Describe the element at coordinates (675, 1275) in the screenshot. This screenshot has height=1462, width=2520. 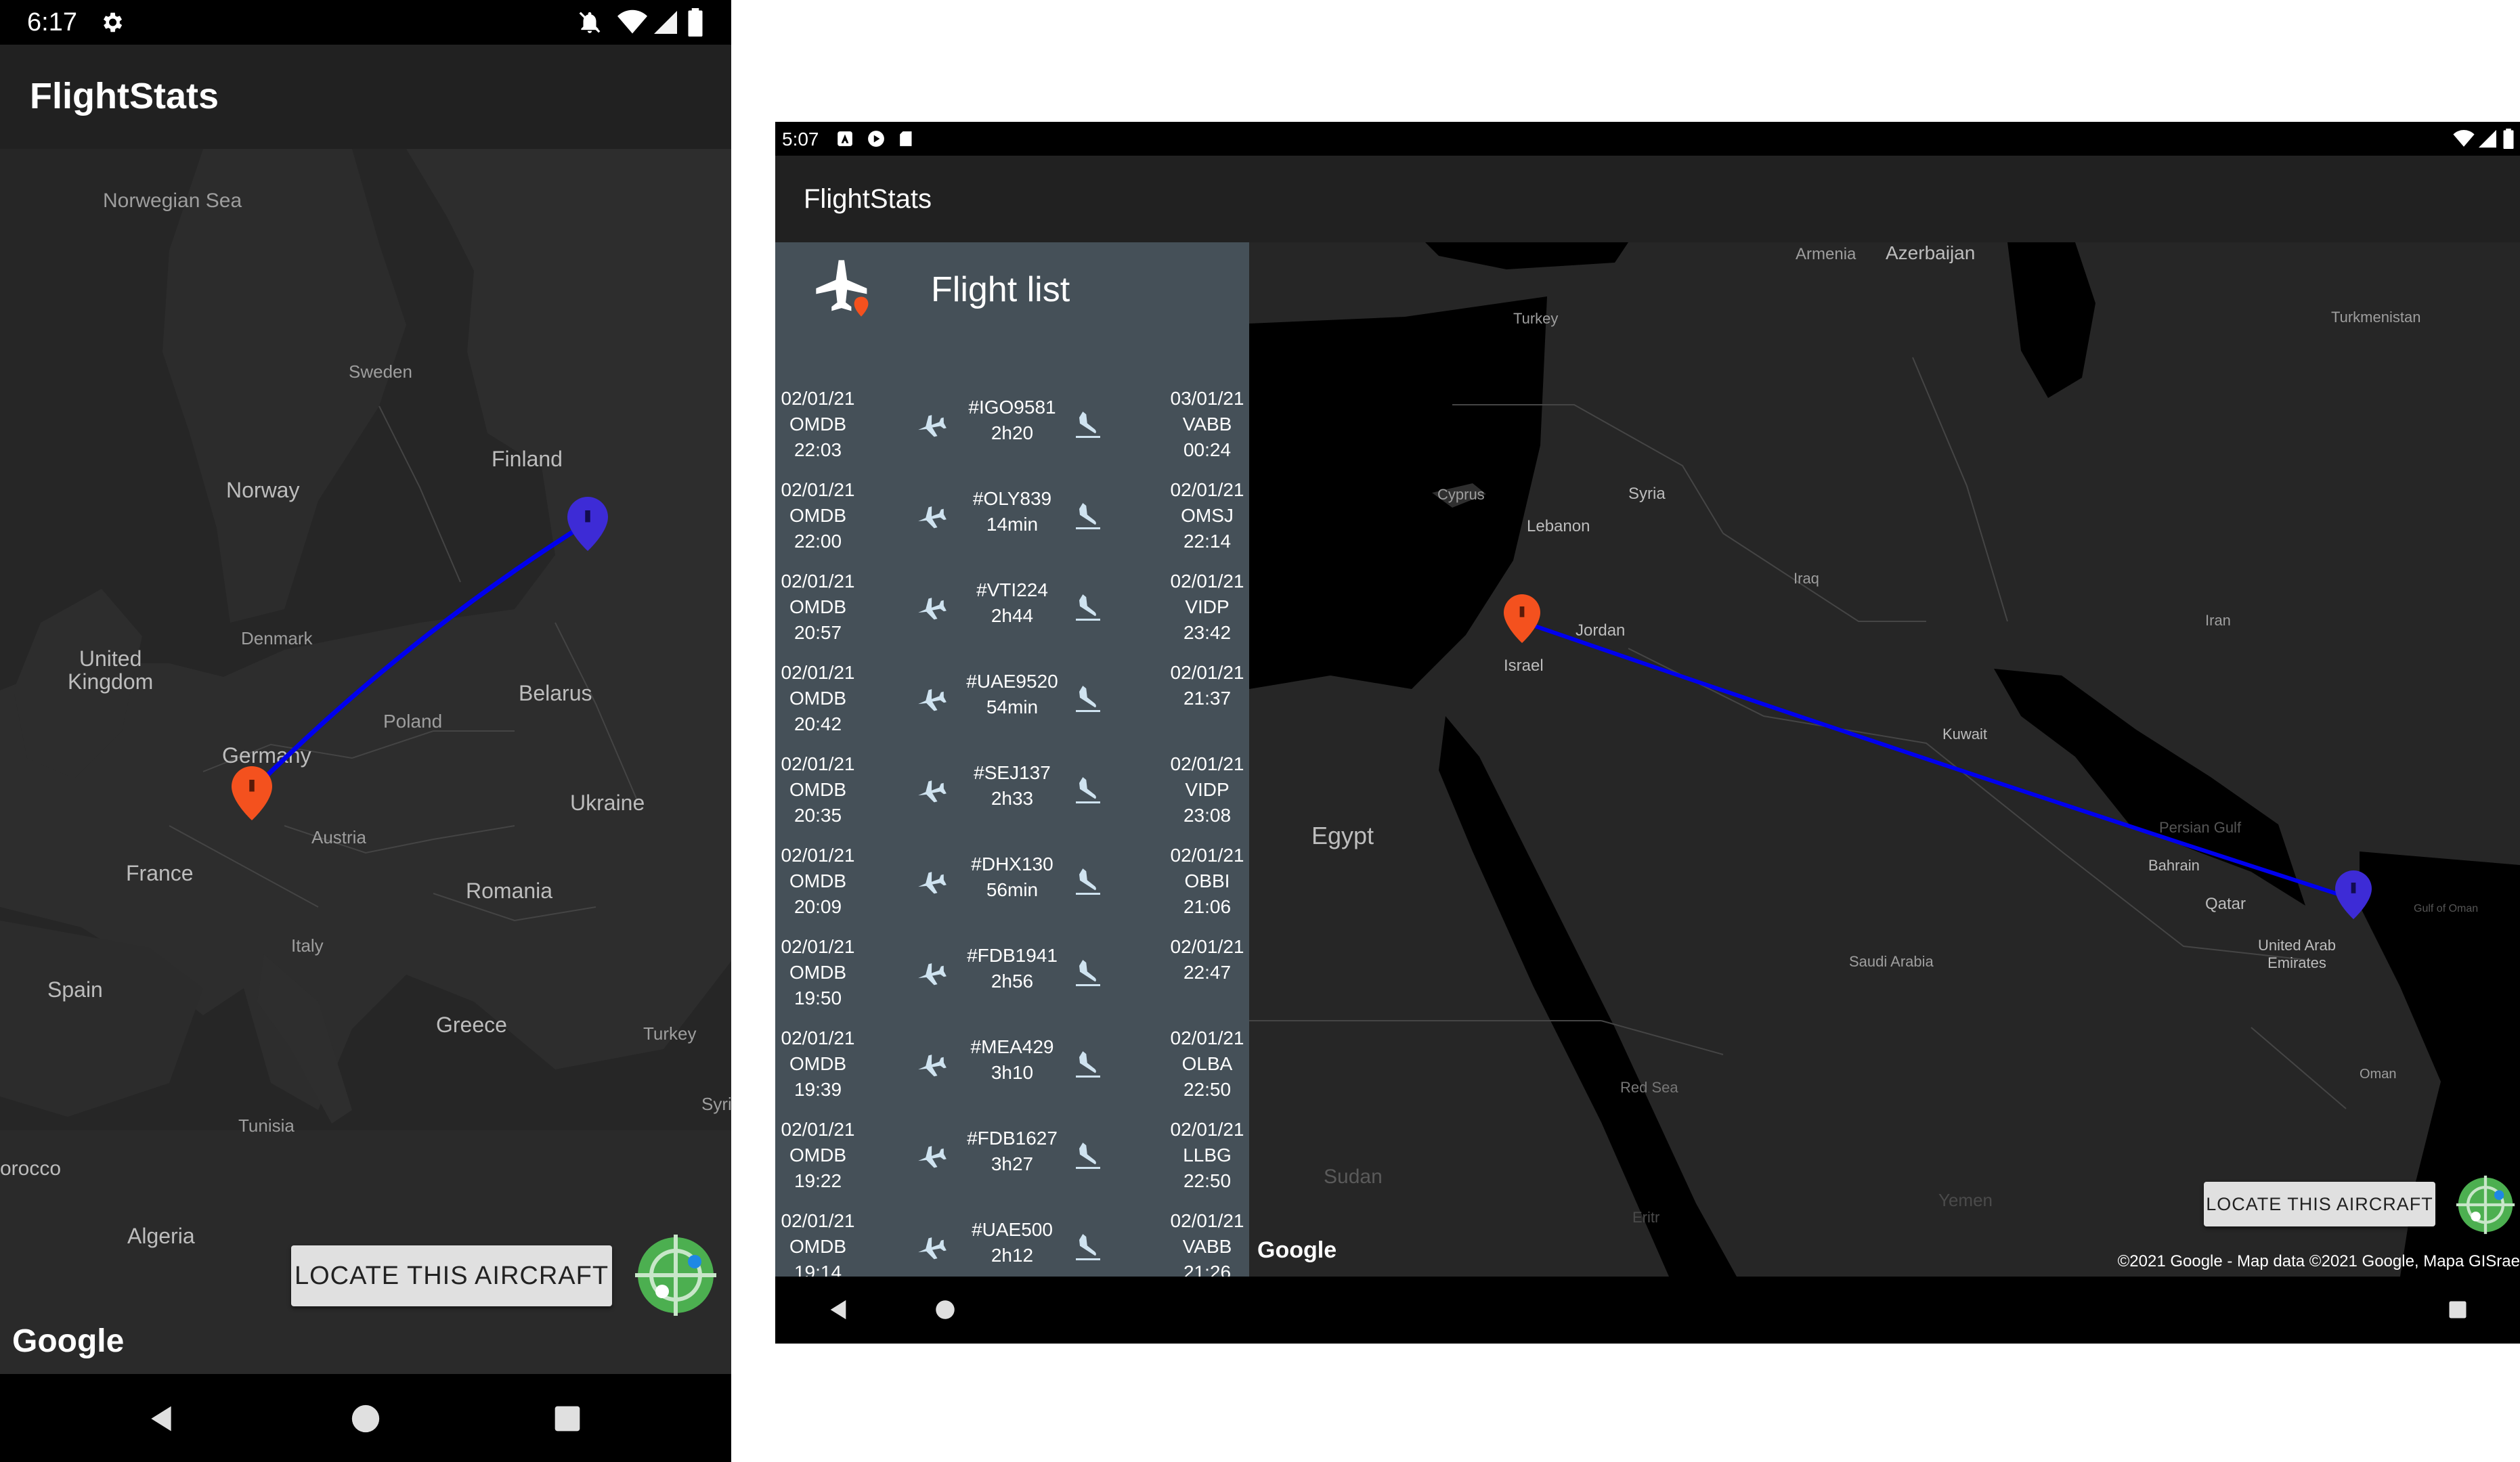
I see `locate-target-icon` at that location.